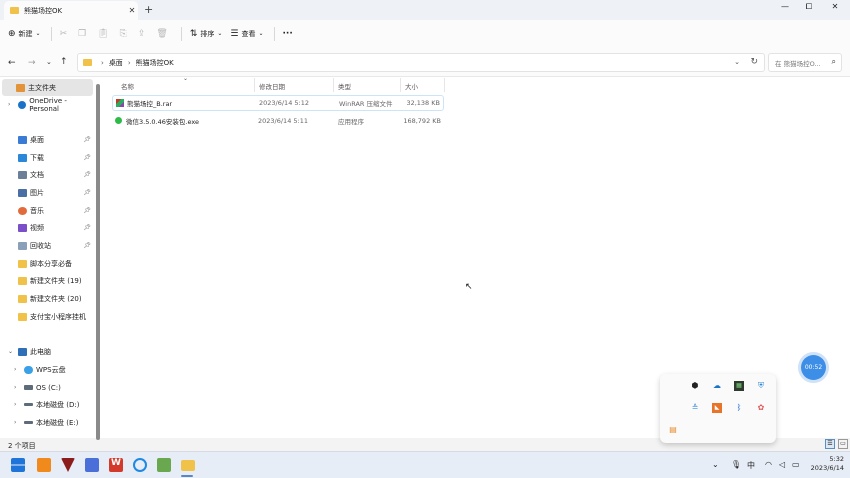 This screenshot has width=850, height=478. I want to click on column-header-size: 大小, so click(411, 86).